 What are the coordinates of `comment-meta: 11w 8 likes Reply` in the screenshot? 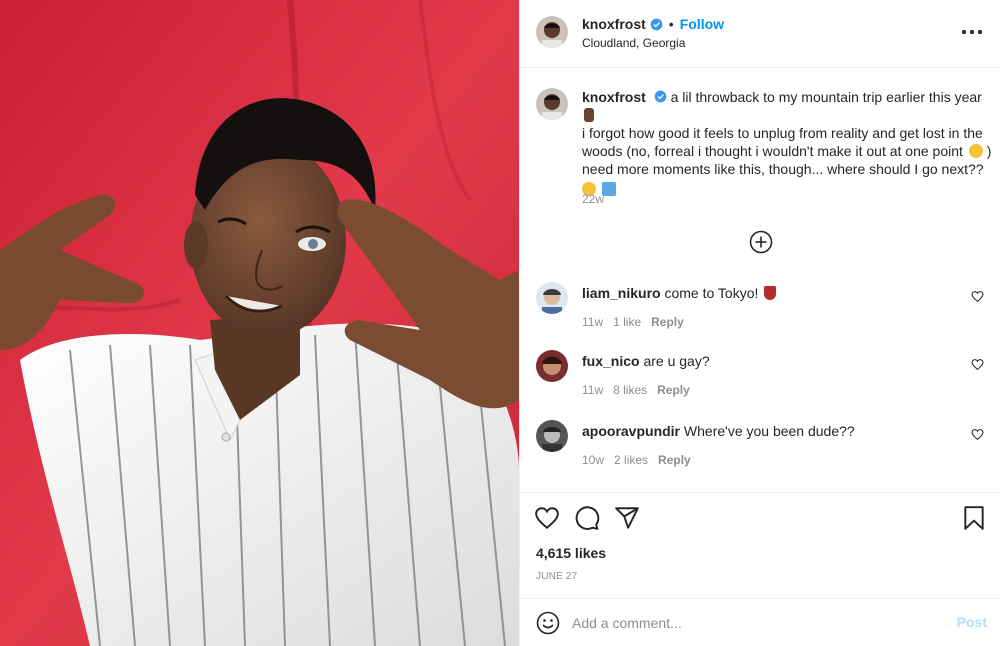 It's located at (636, 390).